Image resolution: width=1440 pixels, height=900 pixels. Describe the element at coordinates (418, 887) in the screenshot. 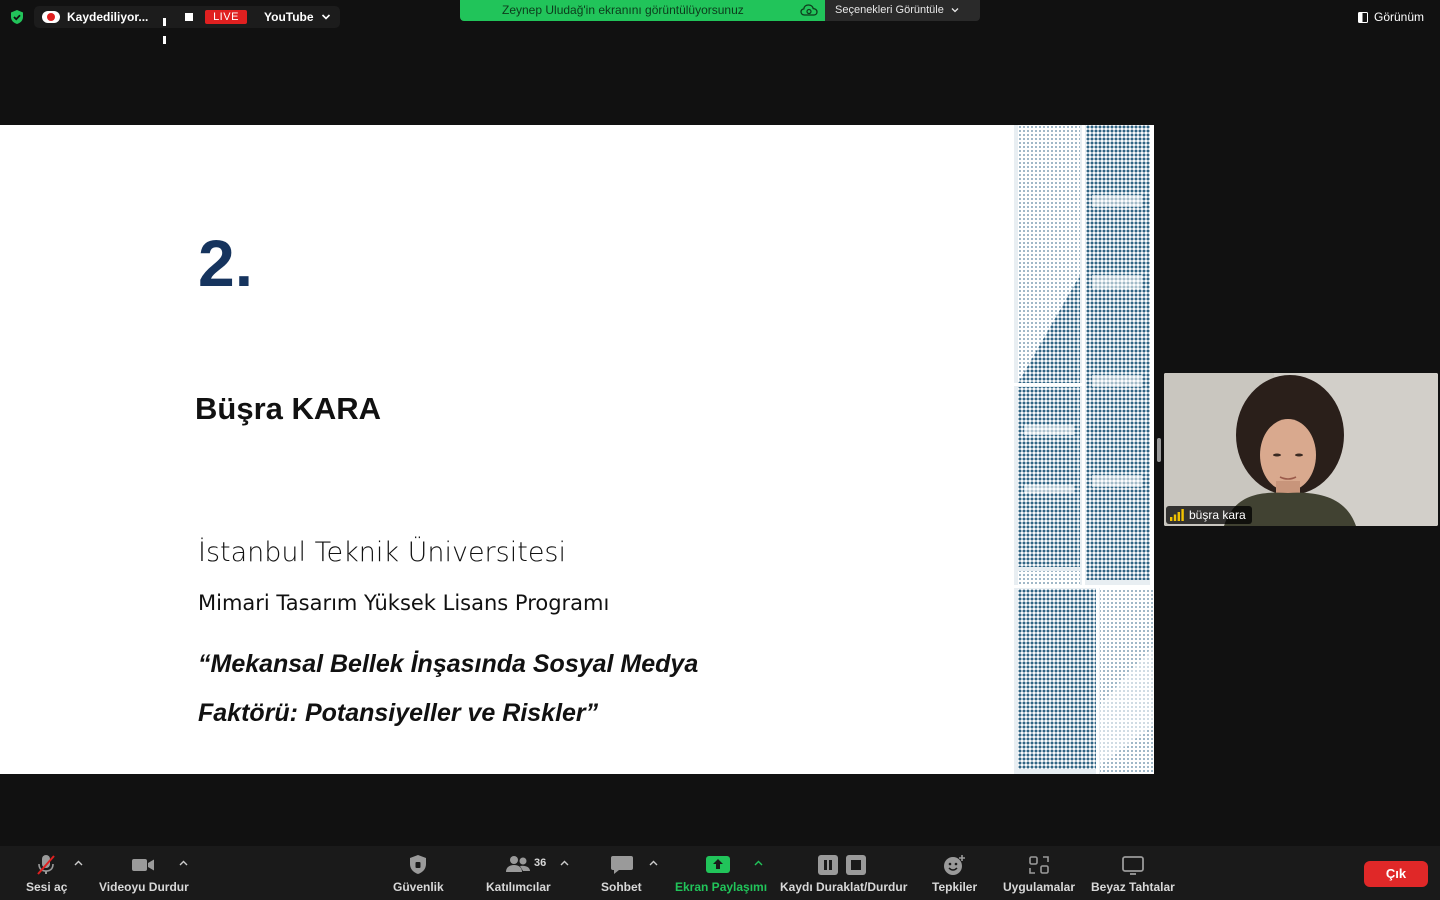

I see `security-label: Güvenlik` at that location.